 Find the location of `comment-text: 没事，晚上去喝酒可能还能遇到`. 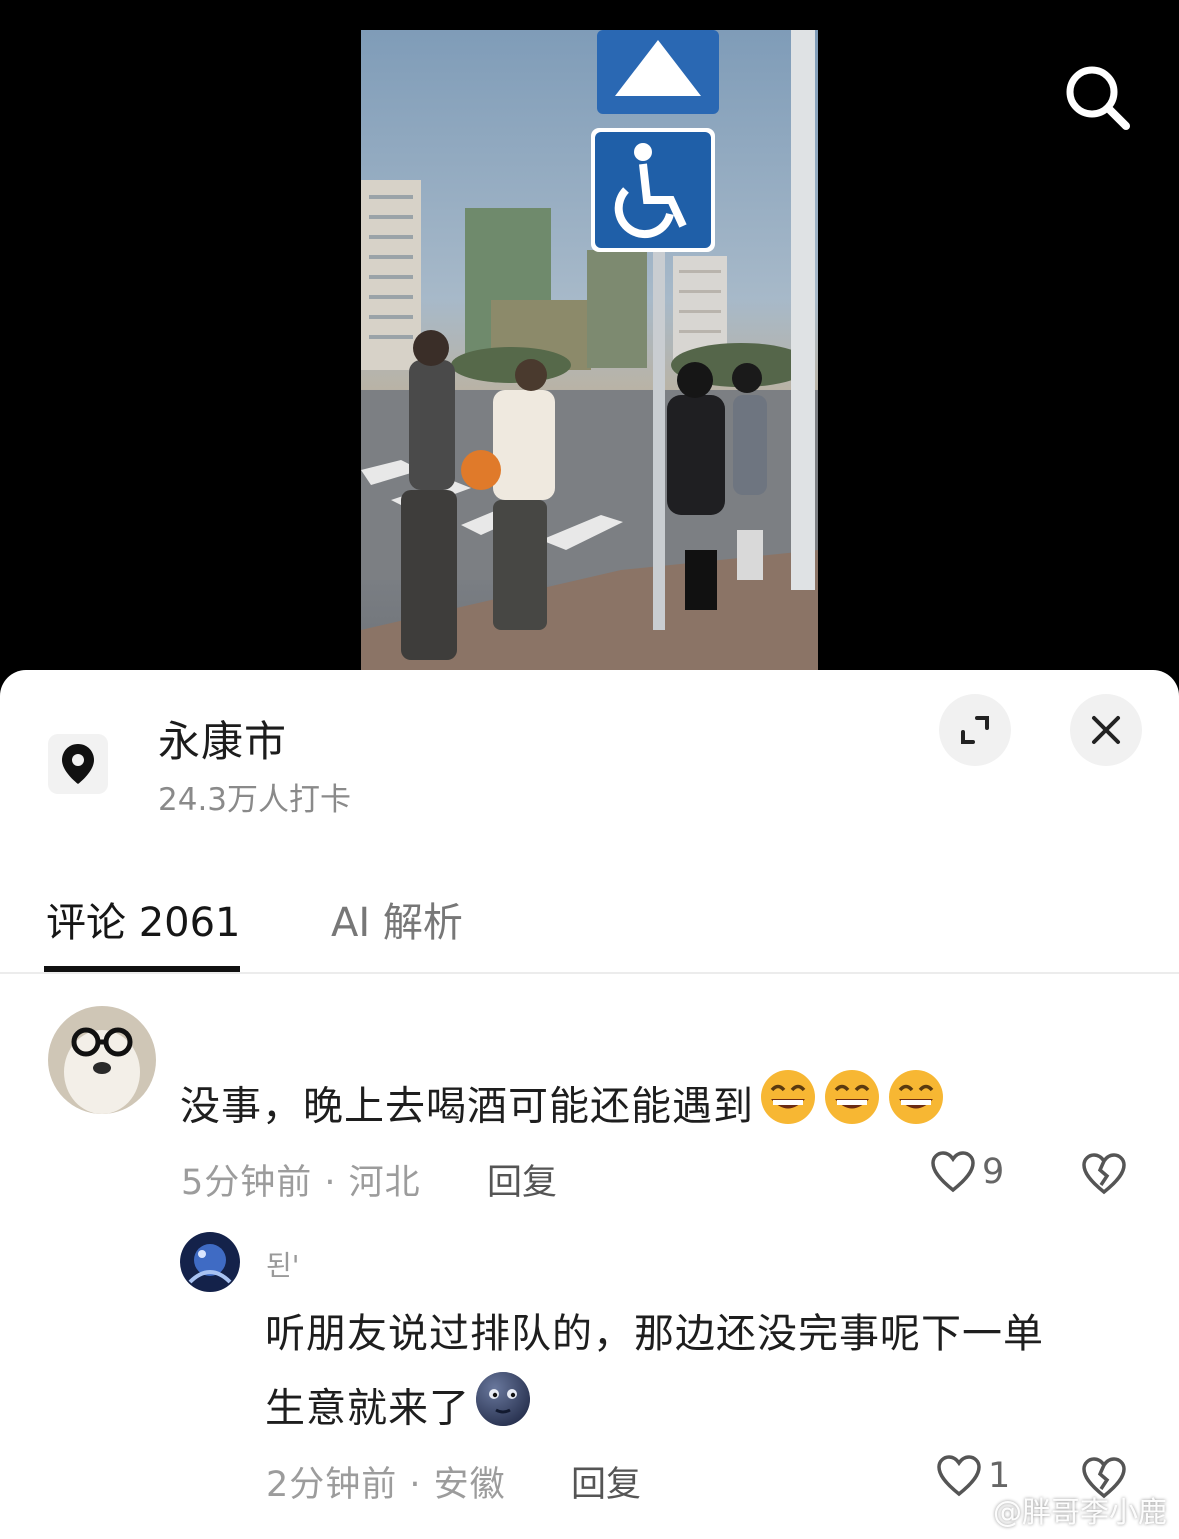

comment-text: 没事，晚上去喝酒可能还能遇到 is located at coordinates (563, 1108).